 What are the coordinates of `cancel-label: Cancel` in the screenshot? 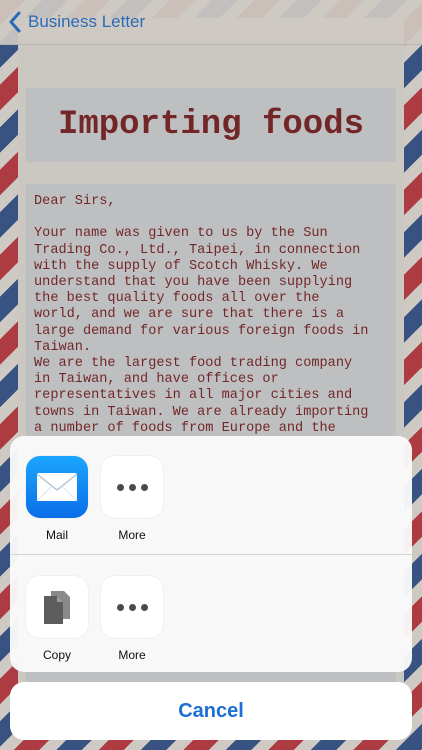 It's located at (211, 710).